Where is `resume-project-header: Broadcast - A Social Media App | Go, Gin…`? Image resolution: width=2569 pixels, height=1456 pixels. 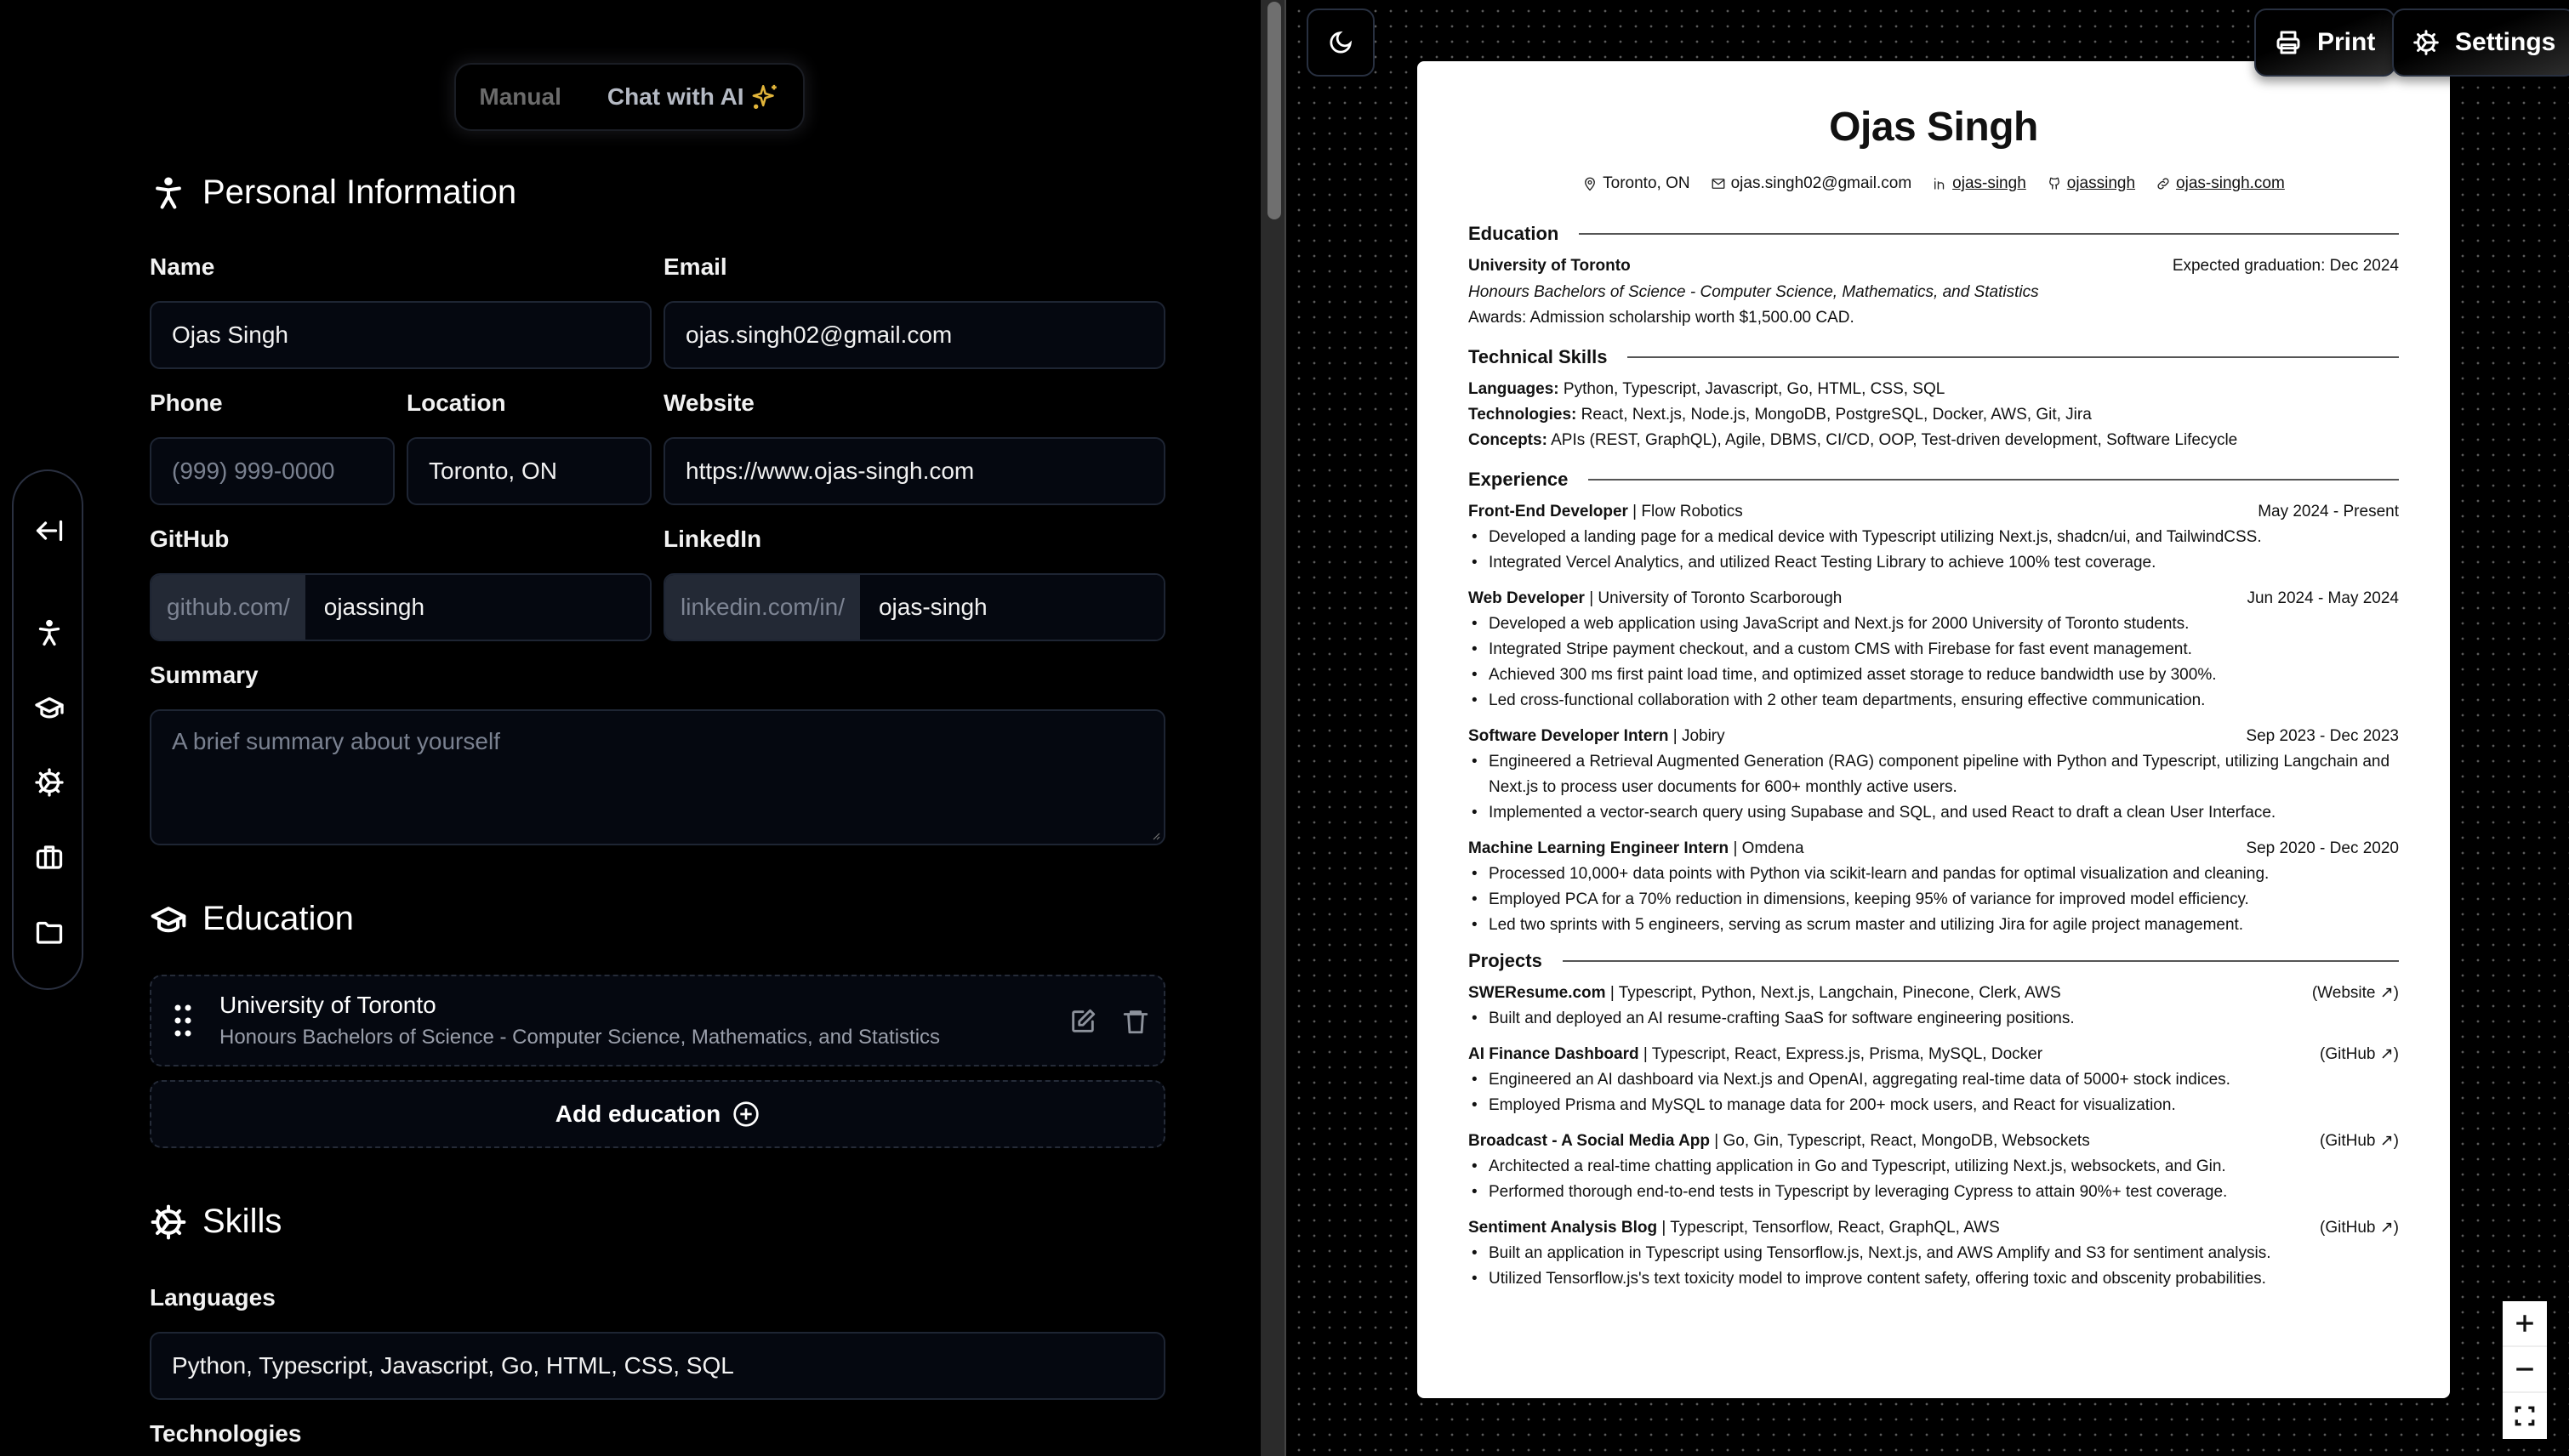 resume-project-header: Broadcast - A Social Media App | Go, Gin… is located at coordinates (1933, 1141).